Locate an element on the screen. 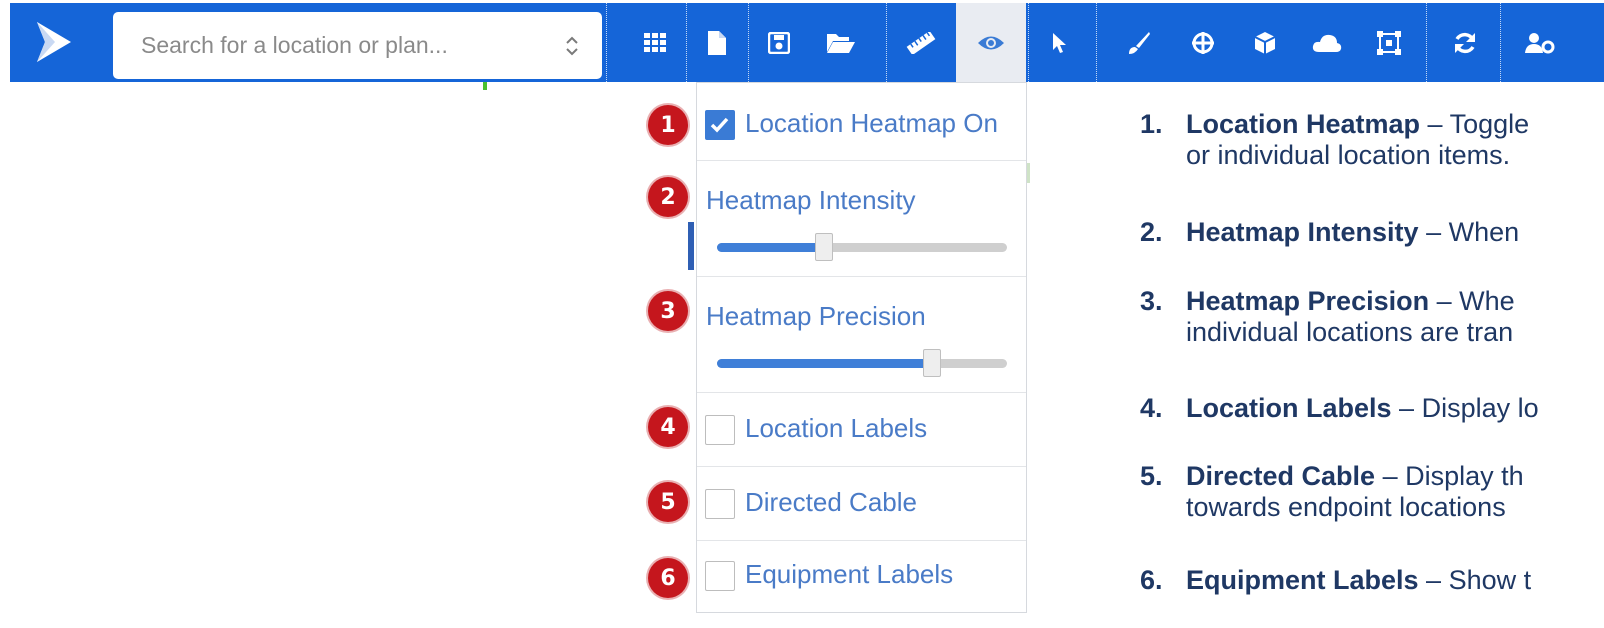 This screenshot has width=1604, height=628. heatmap-checkbox is located at coordinates (720, 125).